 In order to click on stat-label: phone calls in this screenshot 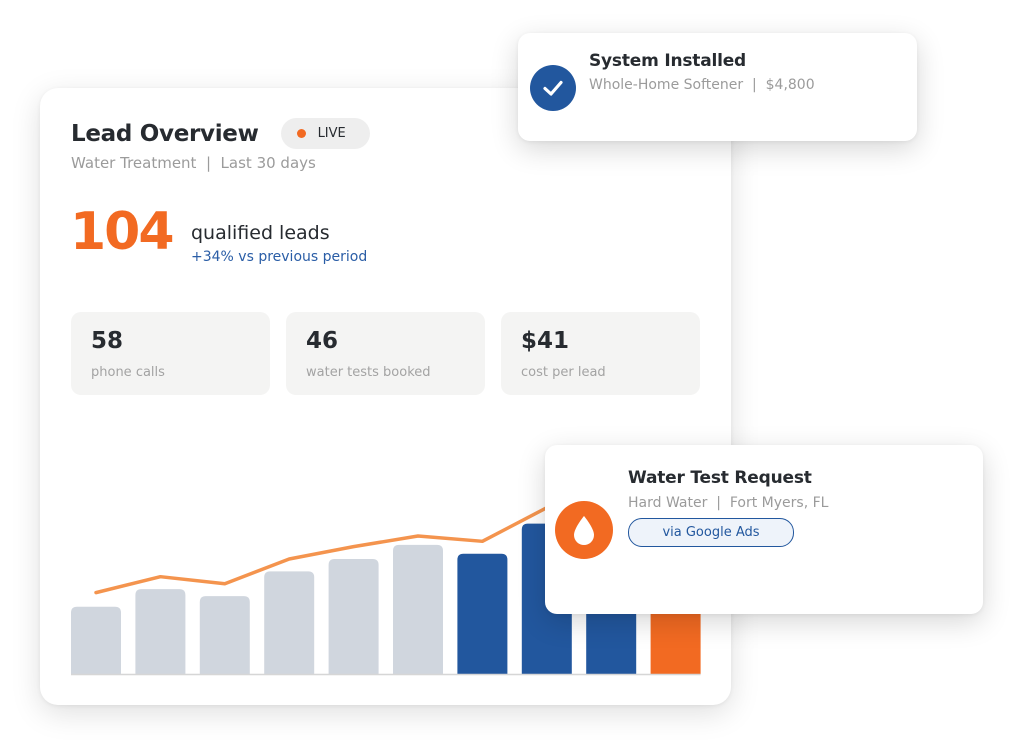, I will do `click(128, 372)`.